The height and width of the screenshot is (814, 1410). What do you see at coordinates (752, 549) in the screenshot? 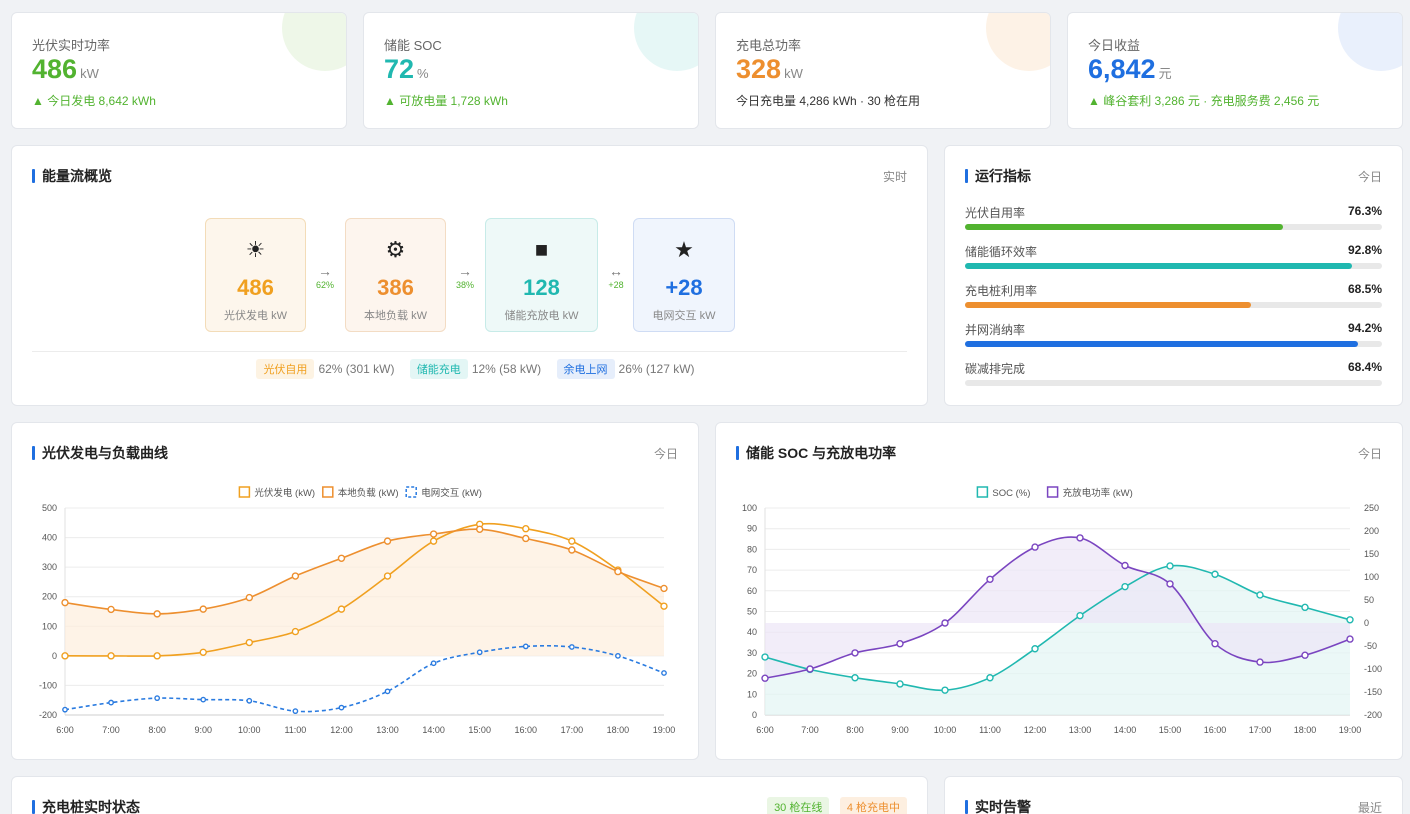
I see `y-tick-label: 80` at bounding box center [752, 549].